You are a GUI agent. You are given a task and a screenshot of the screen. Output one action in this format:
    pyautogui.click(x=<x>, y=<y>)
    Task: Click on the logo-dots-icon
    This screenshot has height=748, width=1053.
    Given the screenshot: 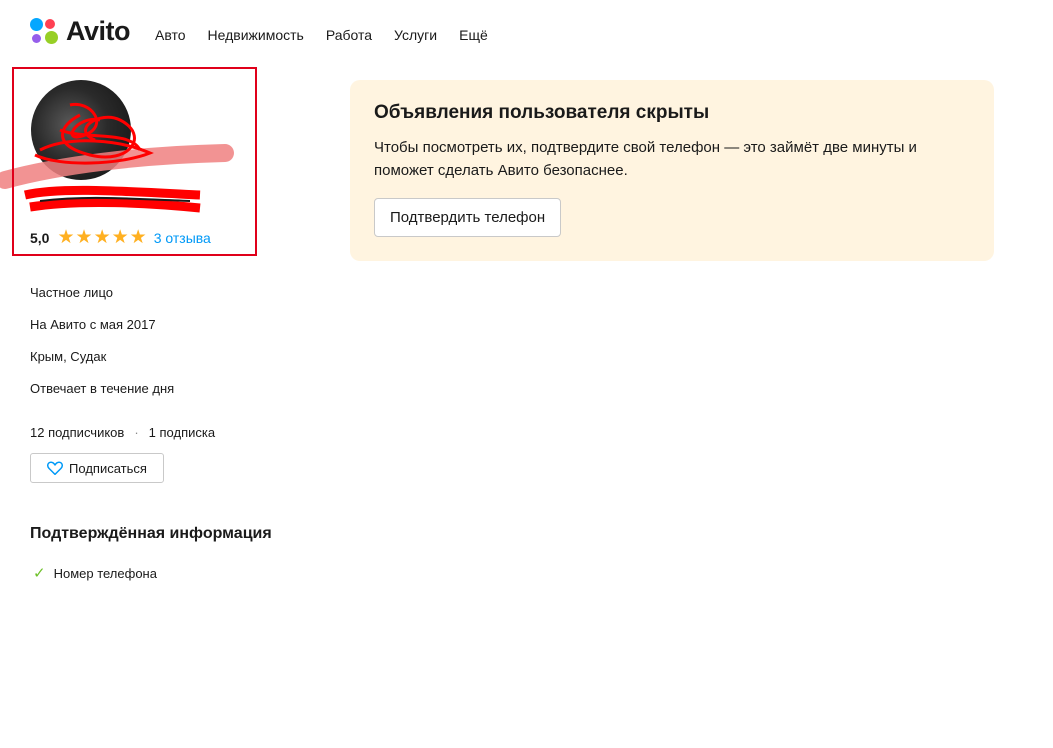 What is the action you would take?
    pyautogui.click(x=46, y=31)
    